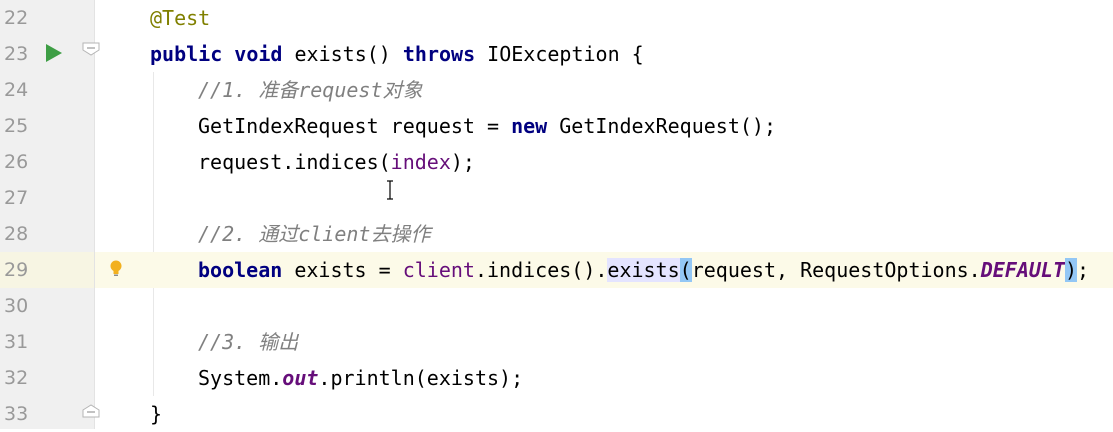  I want to click on code-token: request.indices(, so click(294, 162).